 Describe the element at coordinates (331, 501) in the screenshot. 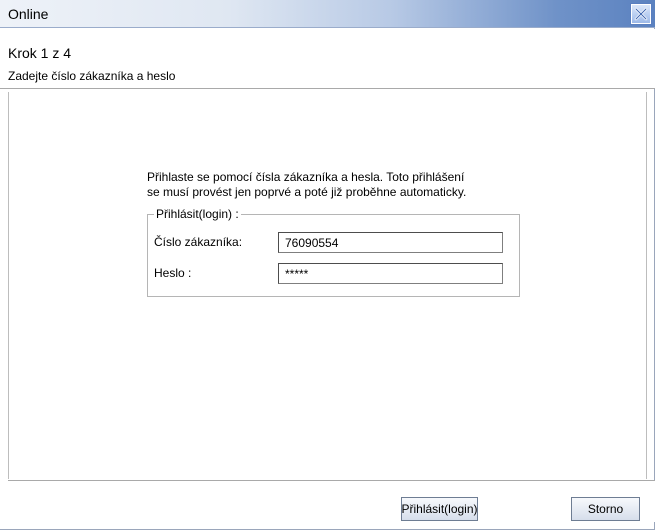

I see `wizard-footer: Přihlásit(login) Storno` at that location.